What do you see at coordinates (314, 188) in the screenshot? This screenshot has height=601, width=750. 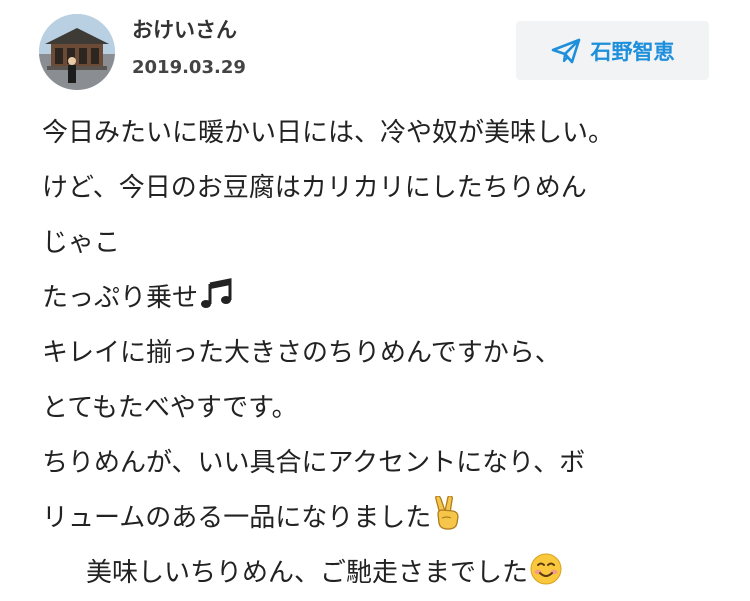 I see `message-line-text: けど、今日のお豆腐はカリカリにしたちりめん` at bounding box center [314, 188].